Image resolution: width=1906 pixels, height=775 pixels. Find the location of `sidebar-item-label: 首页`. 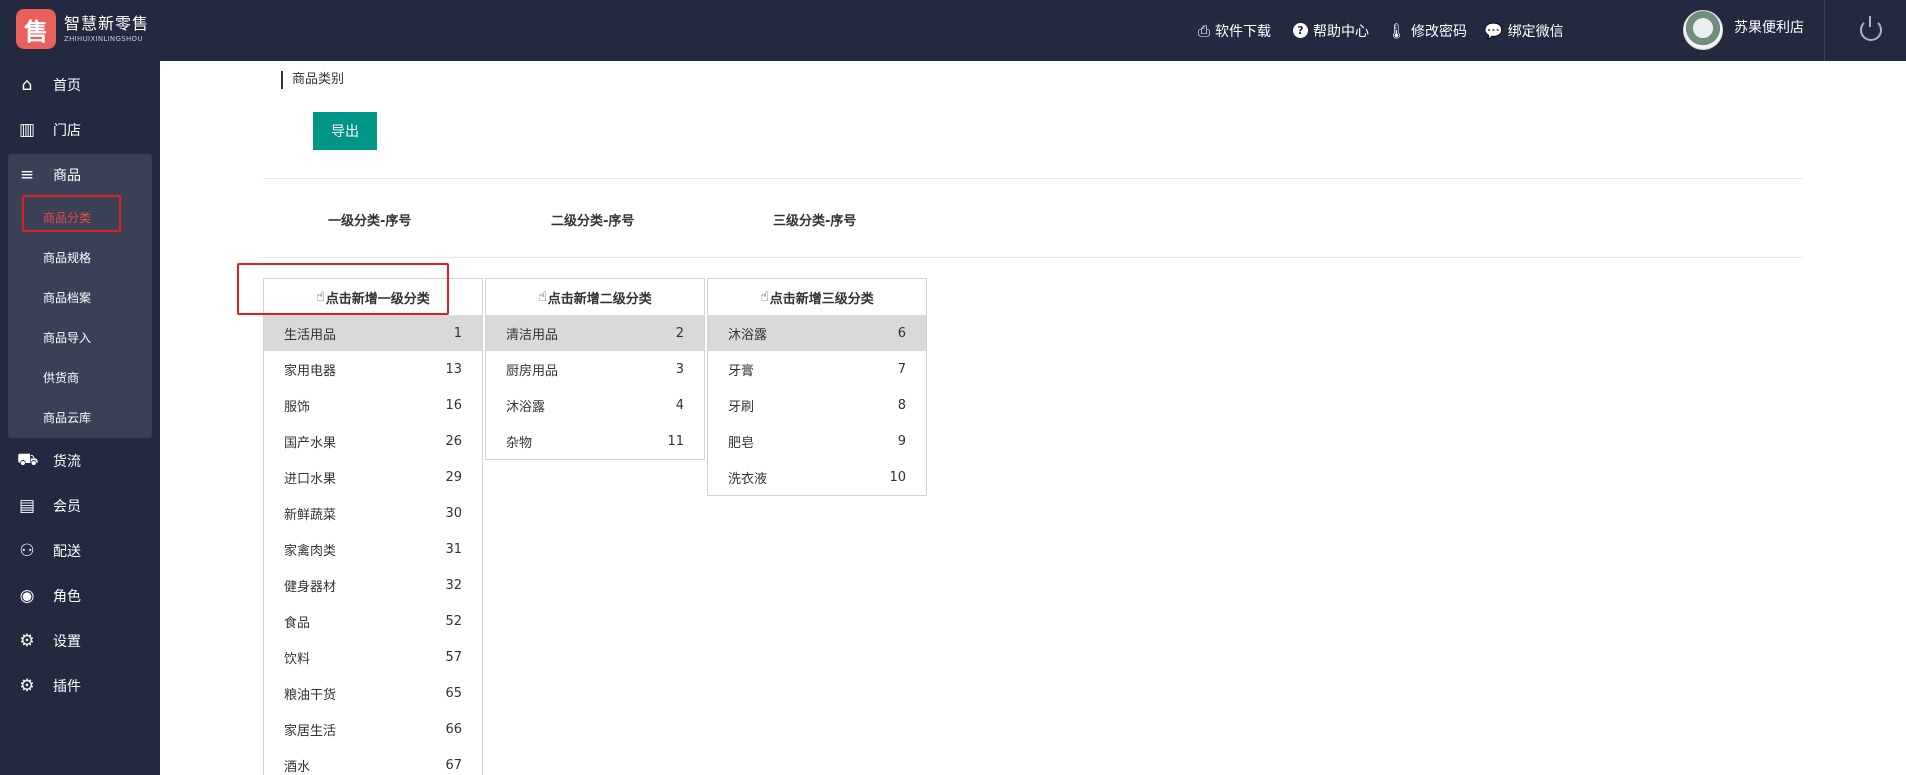

sidebar-item-label: 首页 is located at coordinates (67, 86).